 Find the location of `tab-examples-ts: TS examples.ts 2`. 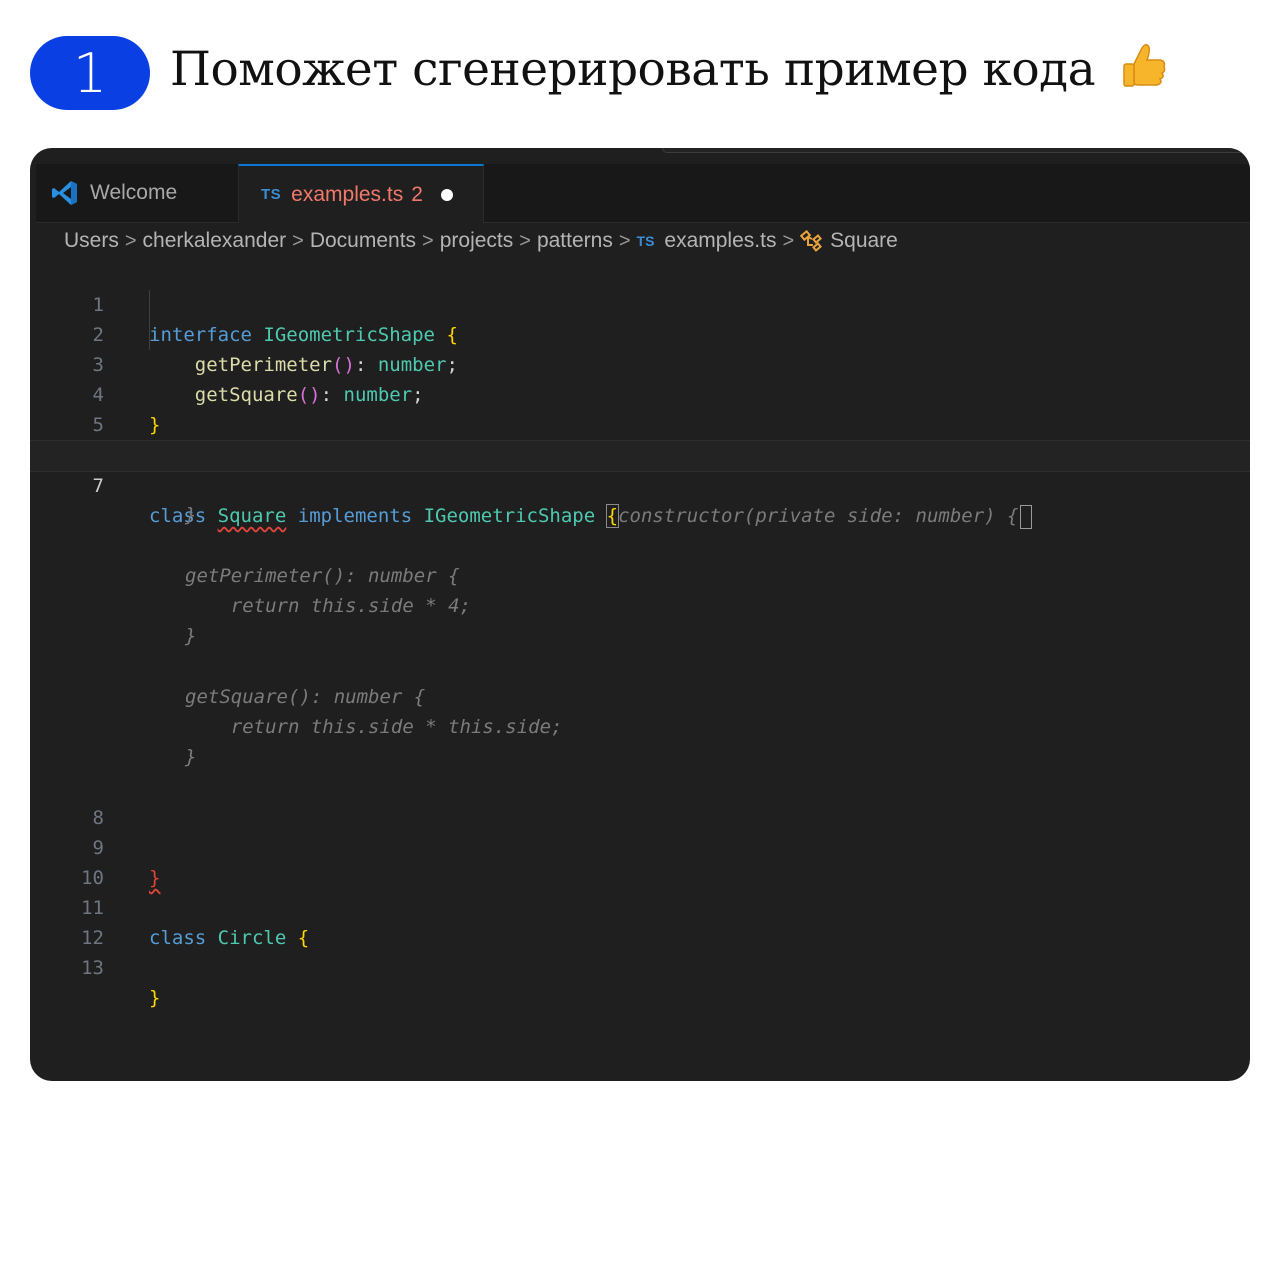

tab-examples-ts: TS examples.ts 2 is located at coordinates (361, 193).